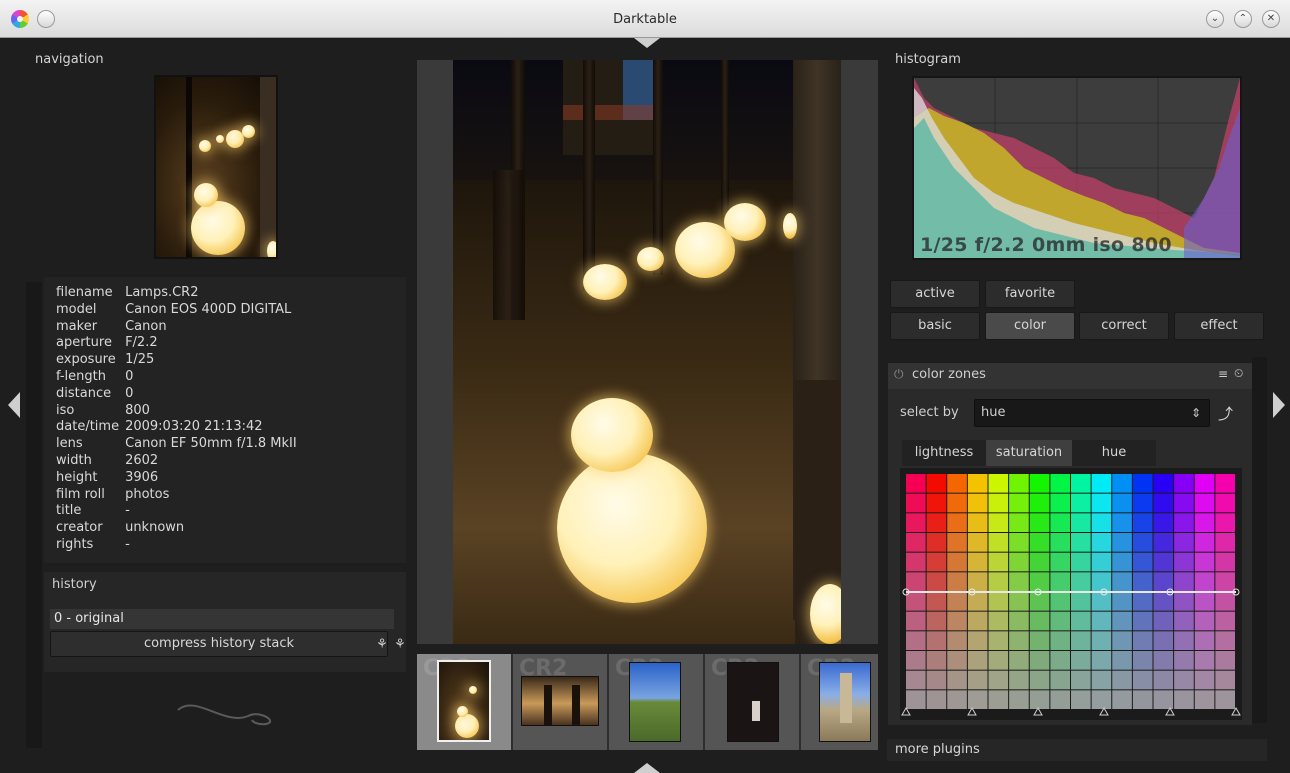  What do you see at coordinates (1215, 19) in the screenshot?
I see `minimize-button: ⌄` at bounding box center [1215, 19].